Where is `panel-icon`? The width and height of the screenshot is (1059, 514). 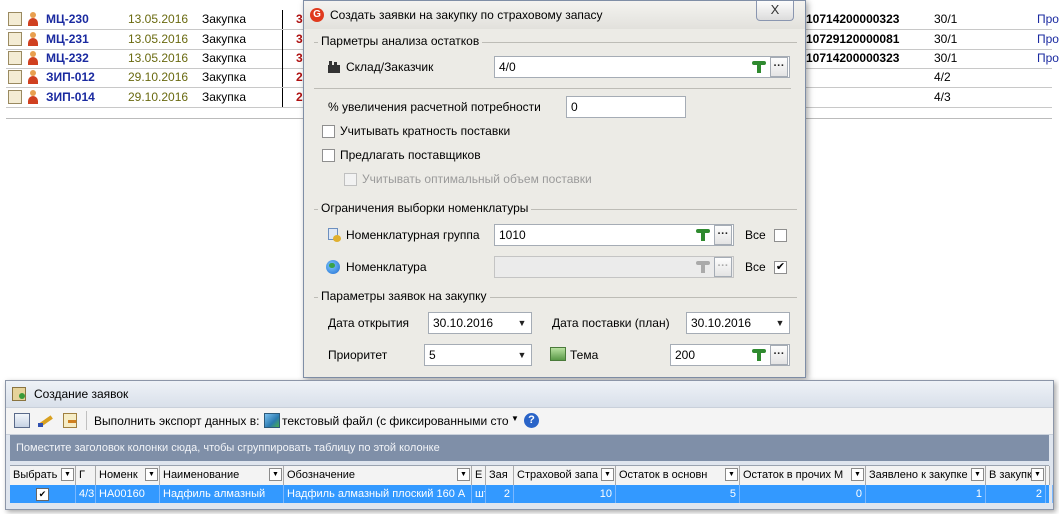
panel-icon is located at coordinates (19, 394).